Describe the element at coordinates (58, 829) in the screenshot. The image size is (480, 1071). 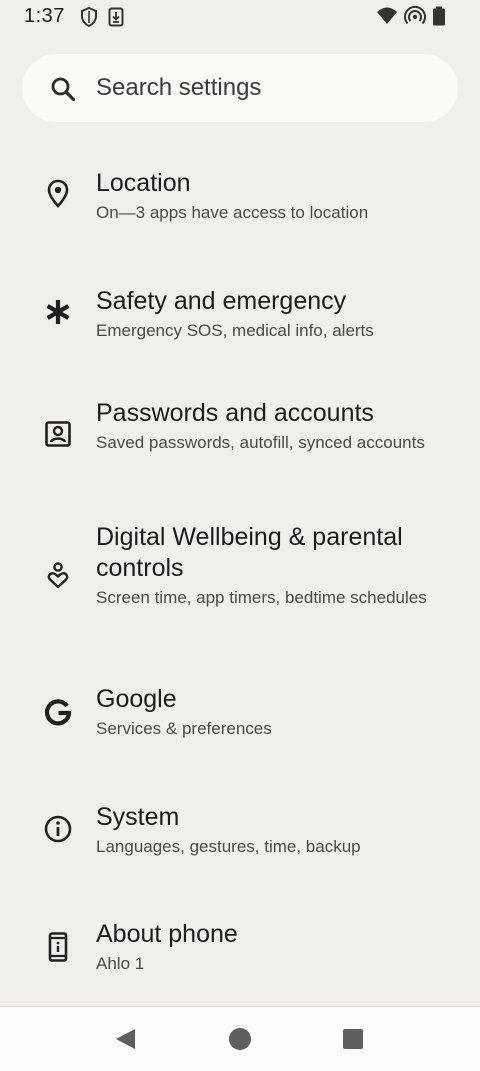
I see `info-icon` at that location.